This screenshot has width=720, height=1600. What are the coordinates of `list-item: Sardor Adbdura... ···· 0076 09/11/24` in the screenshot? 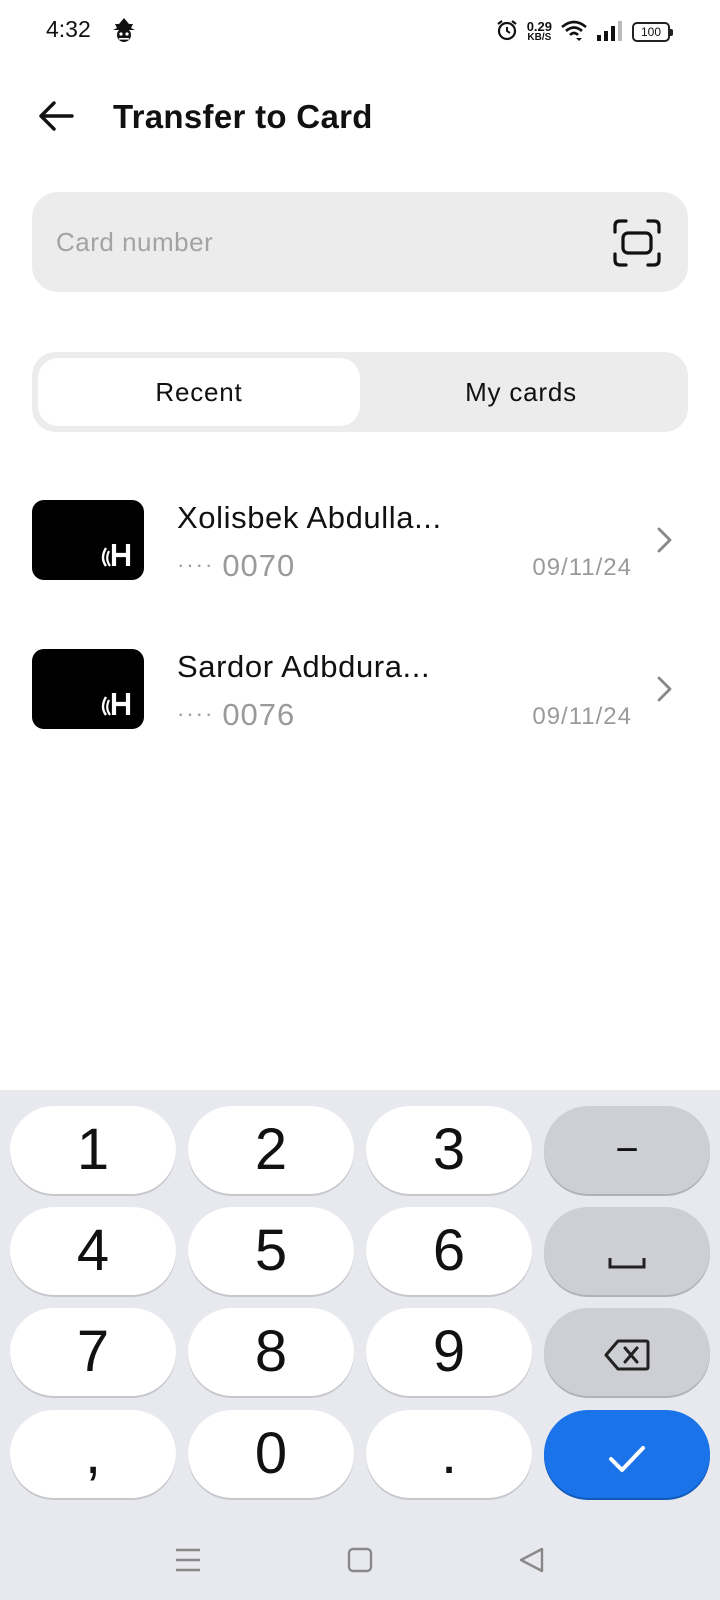 It's located at (360, 689).